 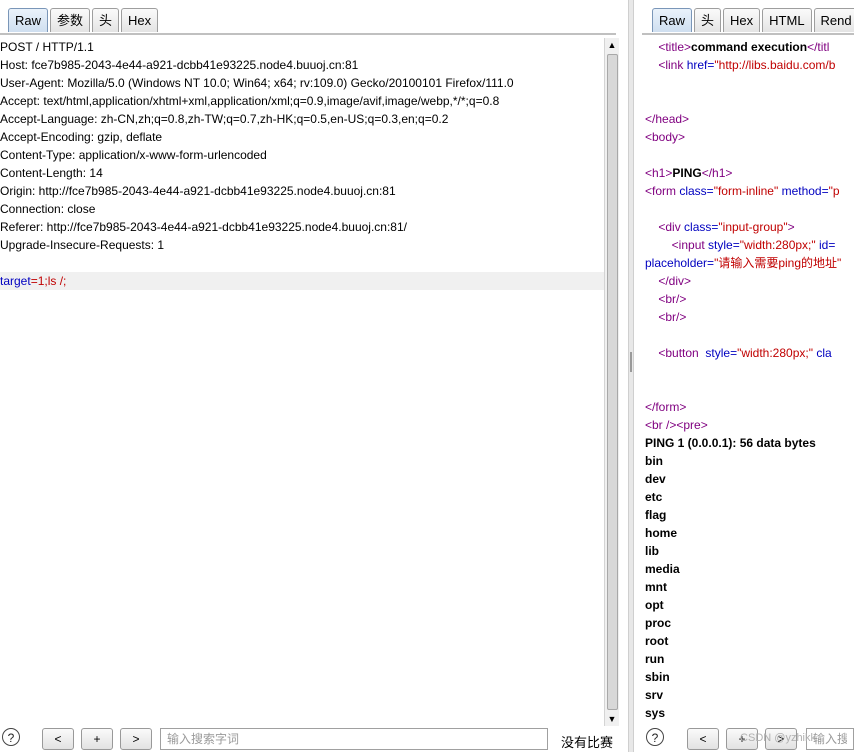 I want to click on response-tabs: Raw 头 Hex HTML Rend, so click(x=753, y=21).